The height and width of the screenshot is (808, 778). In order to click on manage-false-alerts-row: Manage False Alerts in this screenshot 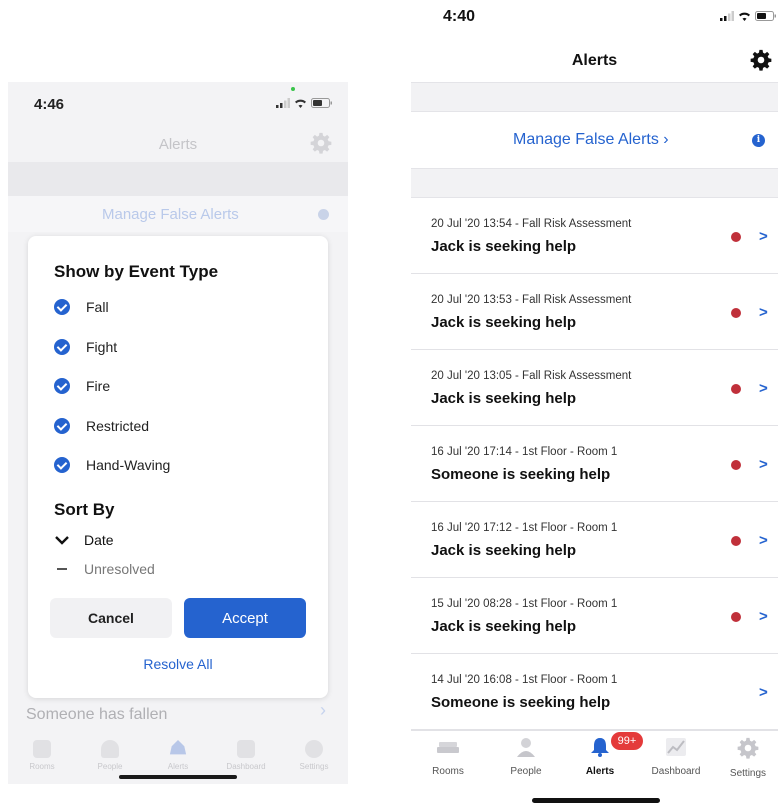, I will do `click(178, 214)`.